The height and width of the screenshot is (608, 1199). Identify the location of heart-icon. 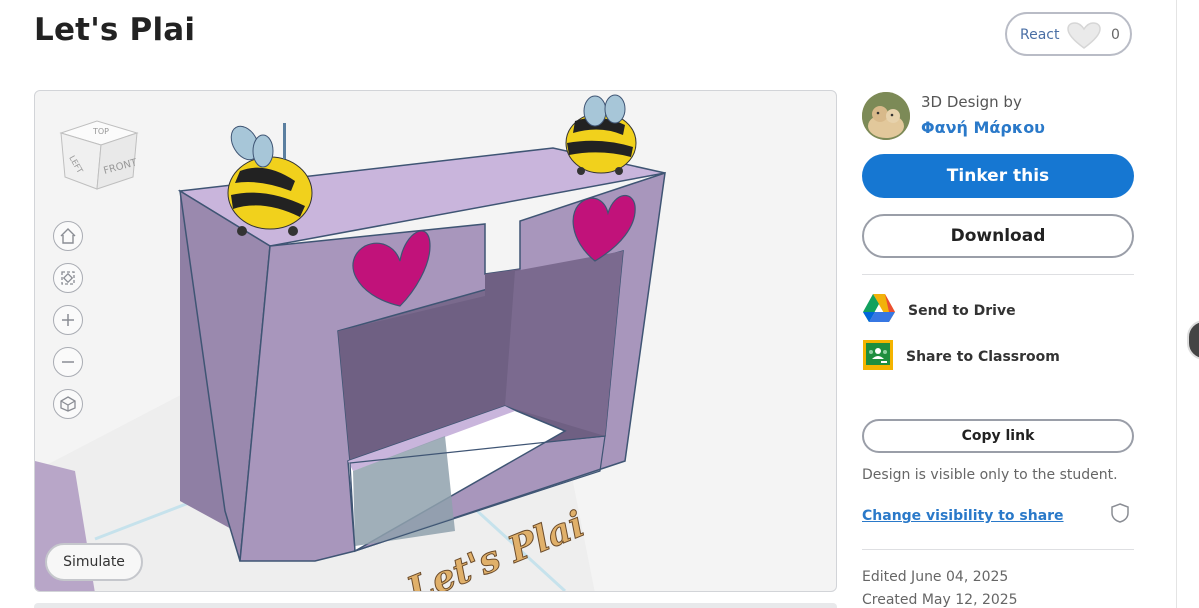
(1084, 38).